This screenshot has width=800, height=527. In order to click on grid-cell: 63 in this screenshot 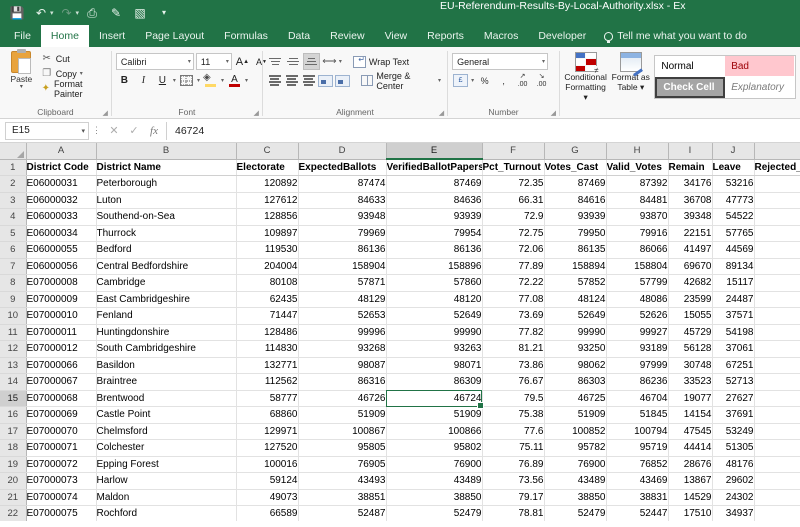, I will do `click(777, 448)`.